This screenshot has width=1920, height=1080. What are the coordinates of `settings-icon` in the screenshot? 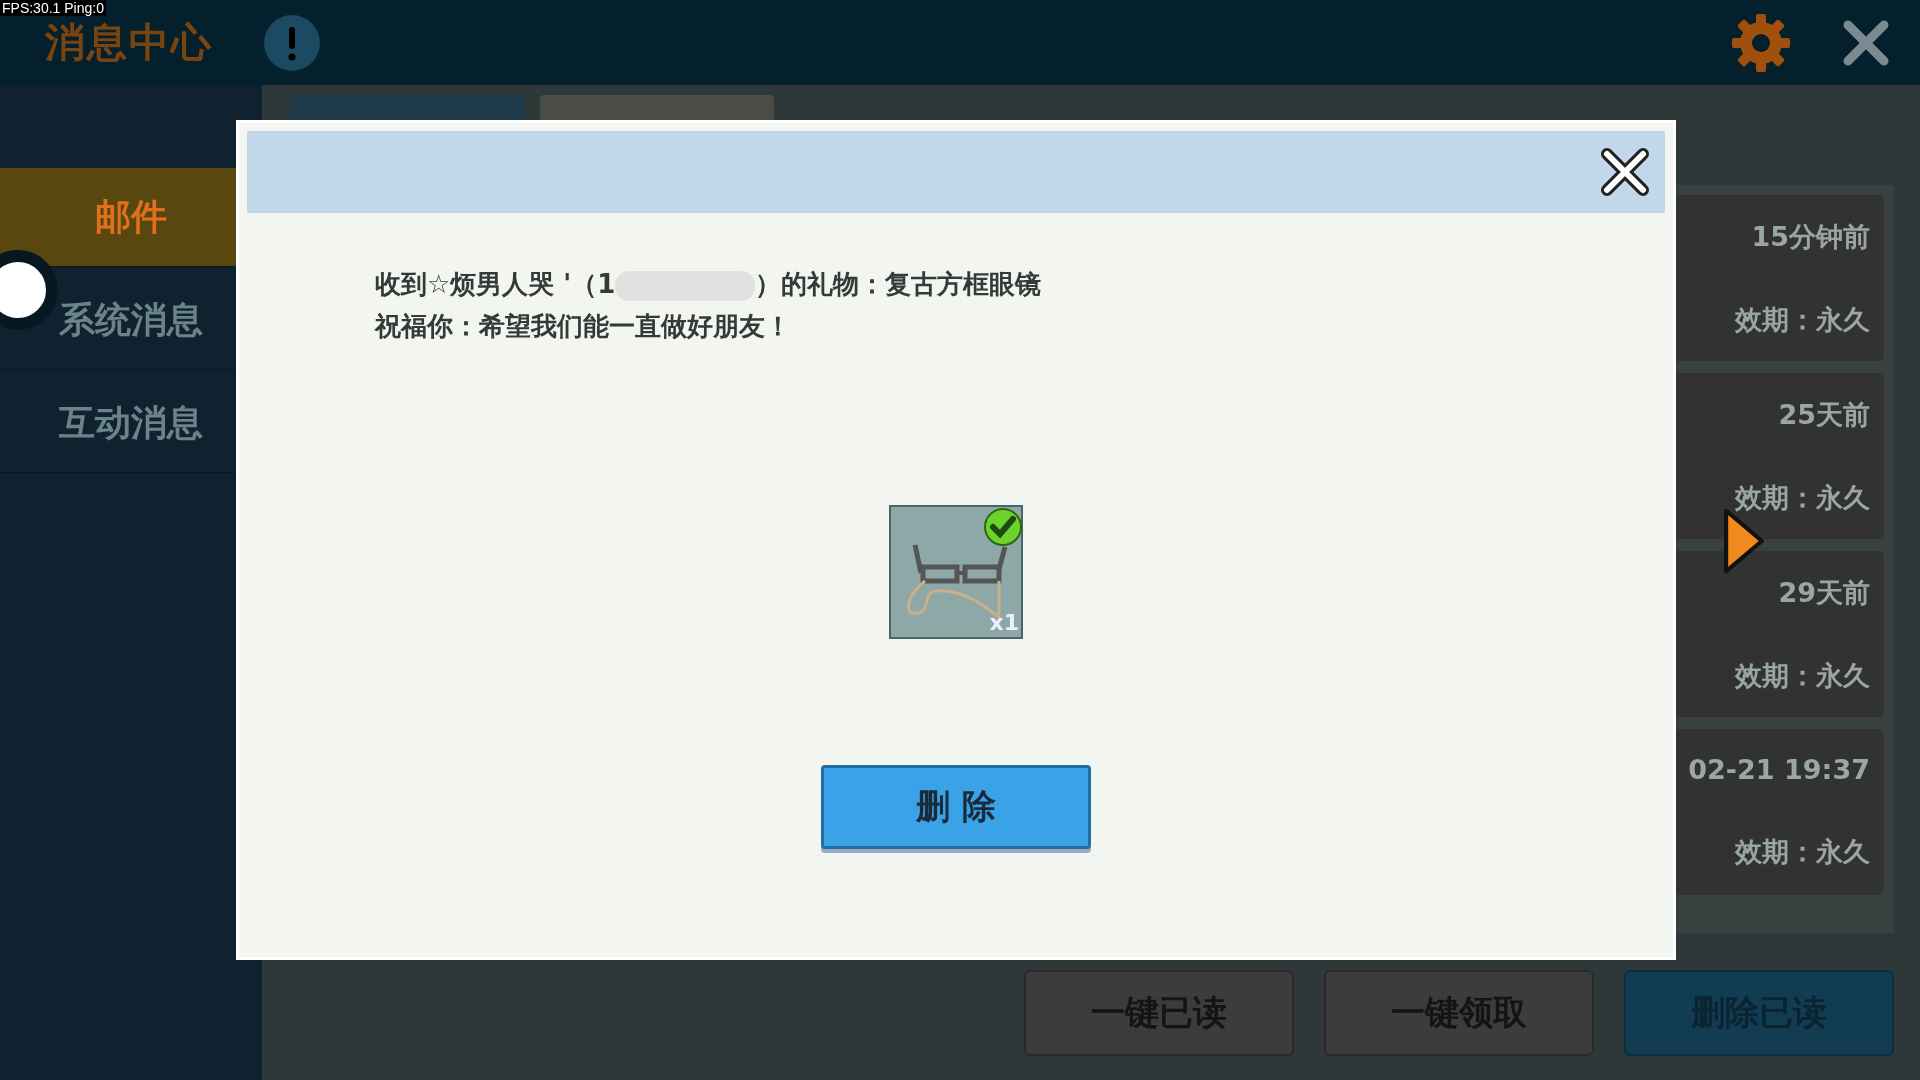 It's located at (1761, 42).